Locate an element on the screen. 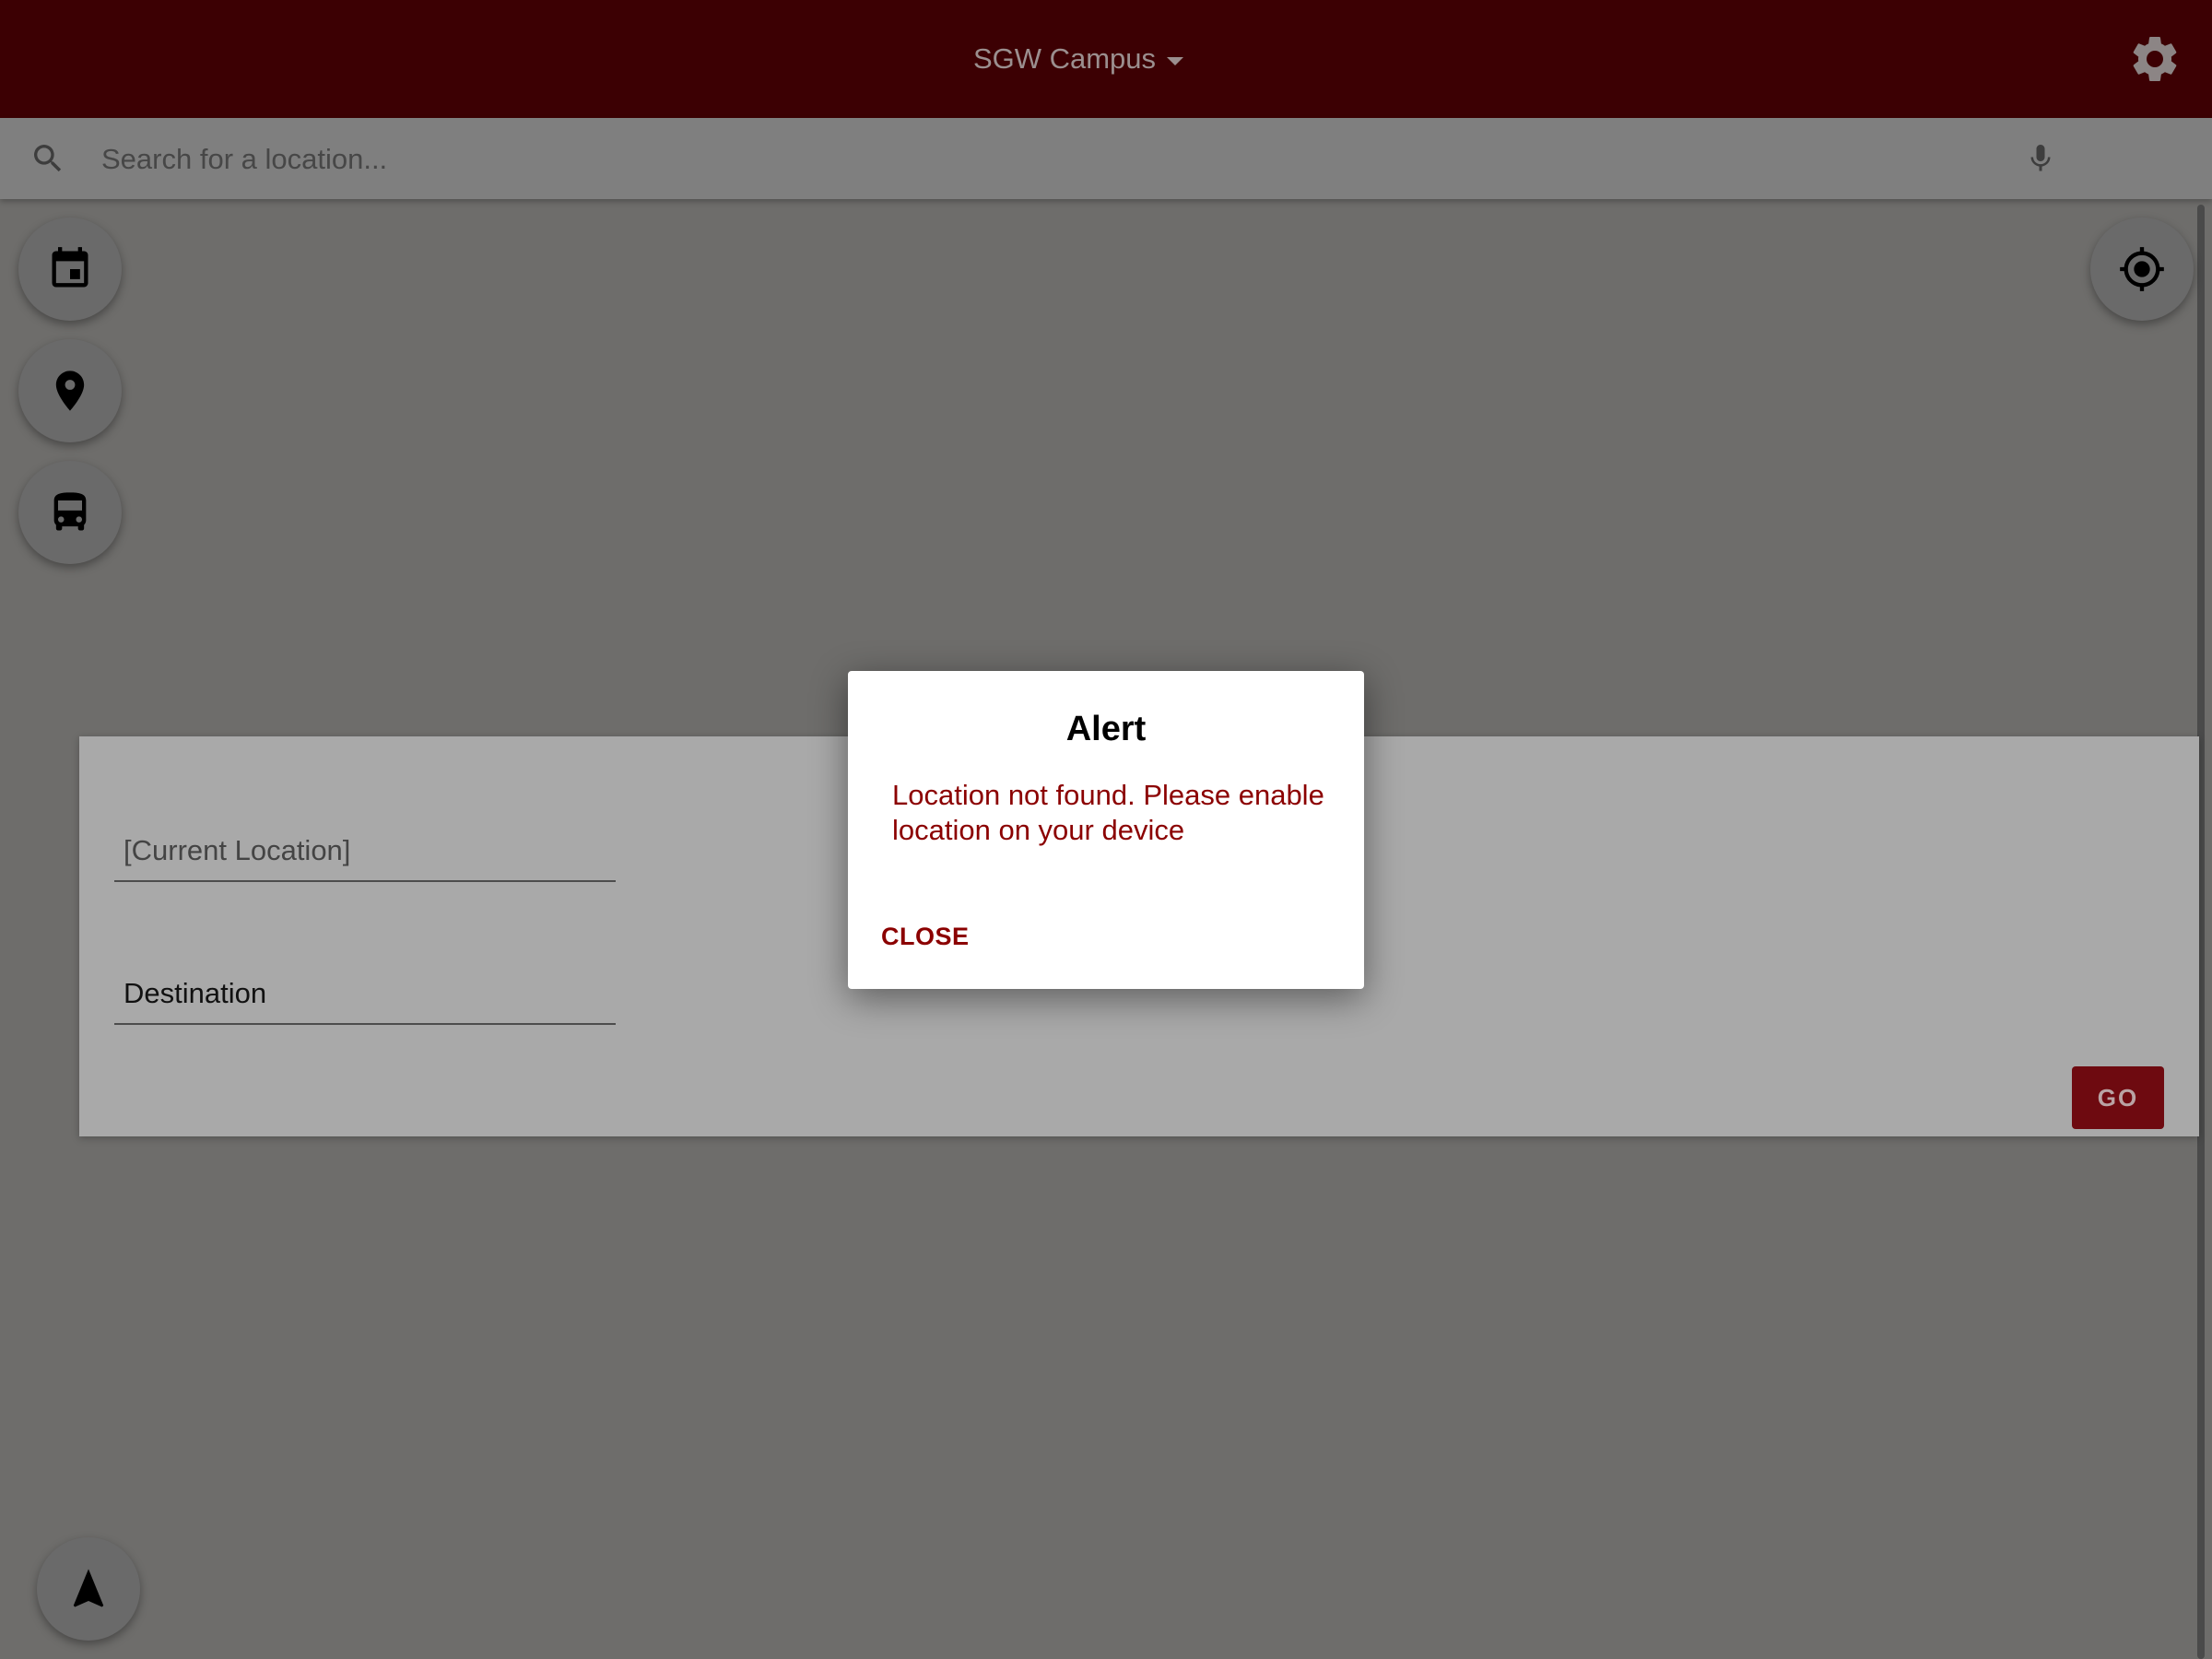 Image resolution: width=2212 pixels, height=1659 pixels. origin-field-container is located at coordinates (365, 851).